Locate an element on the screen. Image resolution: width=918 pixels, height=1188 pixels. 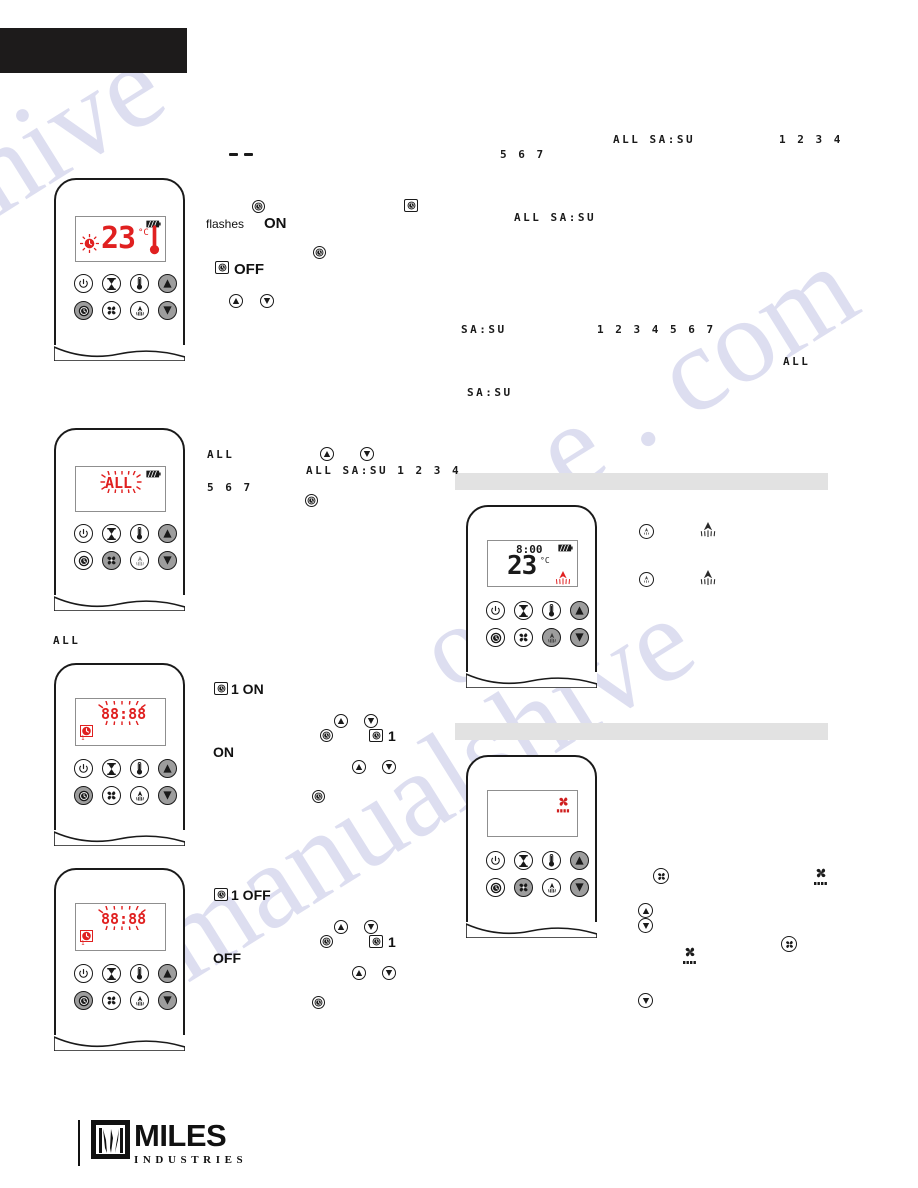
lcd-label-1234: 1 2 3 4 is located at coordinates (811, 139).